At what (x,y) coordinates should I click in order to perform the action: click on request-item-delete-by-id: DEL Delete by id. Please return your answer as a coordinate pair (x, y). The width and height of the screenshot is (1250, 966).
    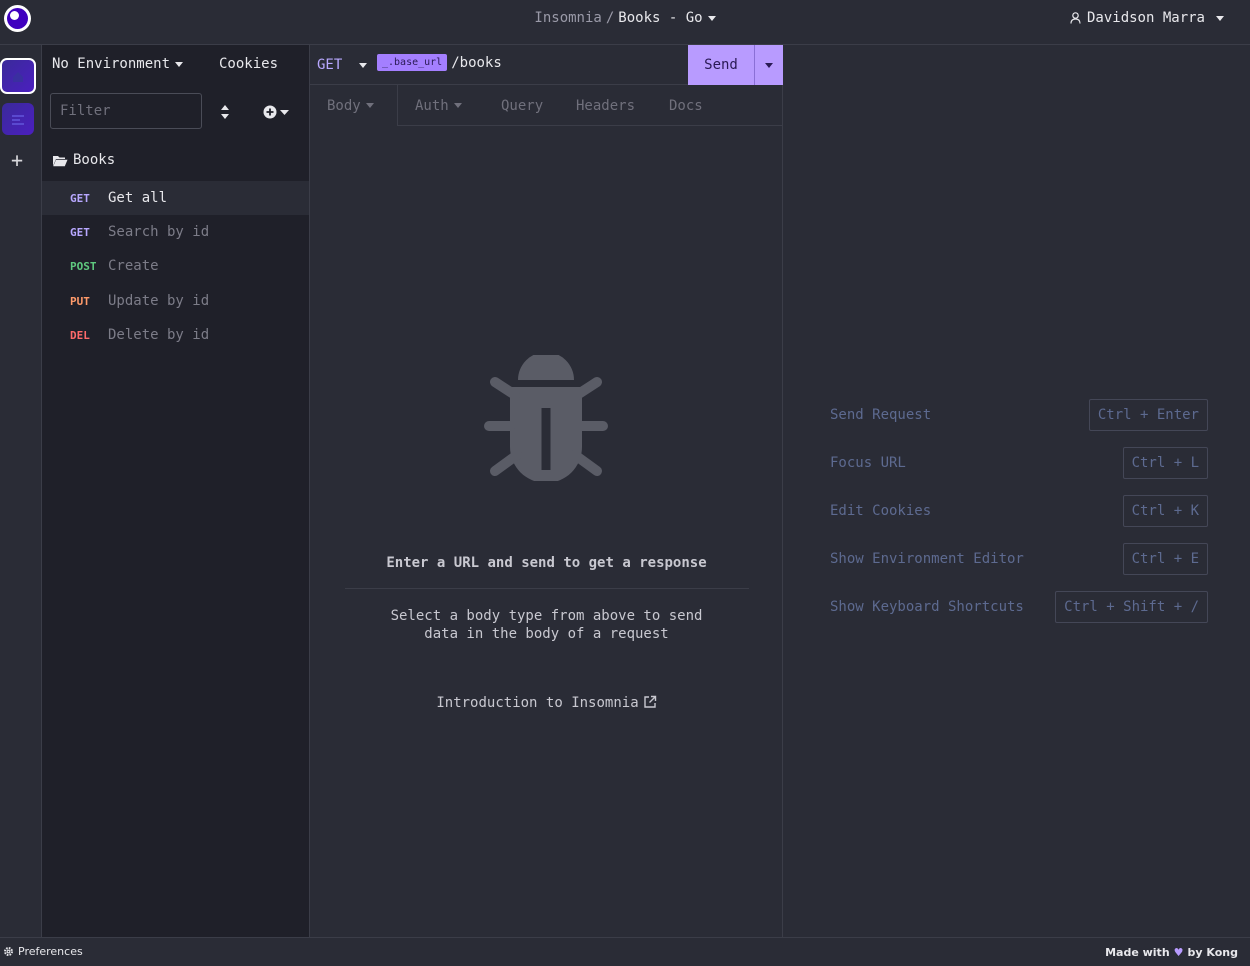
    Looking at the image, I should click on (175, 335).